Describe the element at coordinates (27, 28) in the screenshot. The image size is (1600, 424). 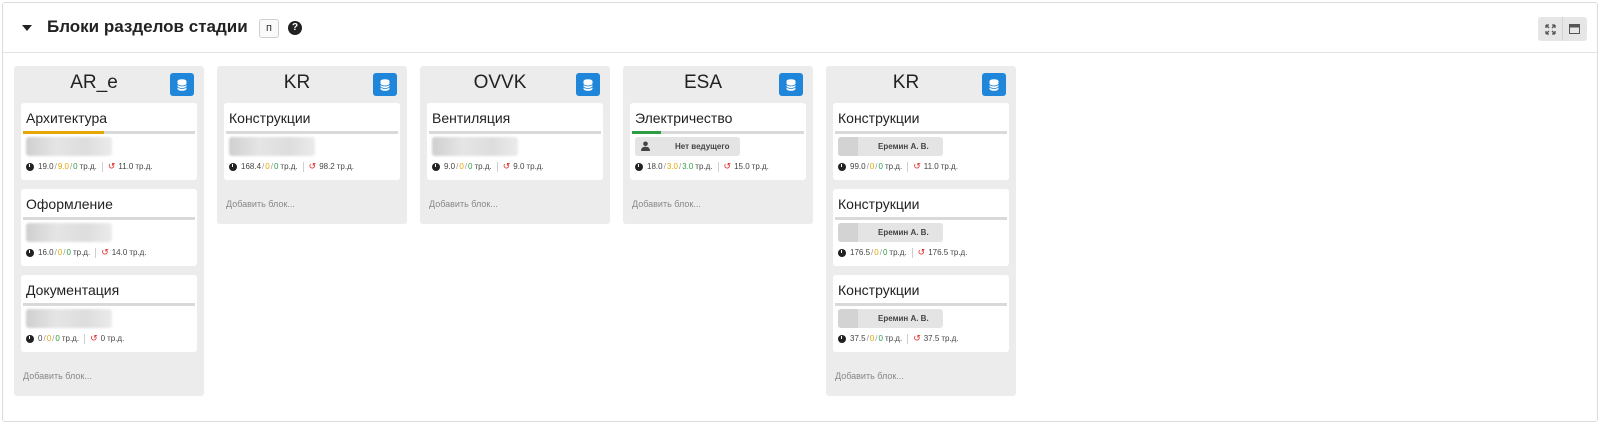
I see `caret-down-icon` at that location.